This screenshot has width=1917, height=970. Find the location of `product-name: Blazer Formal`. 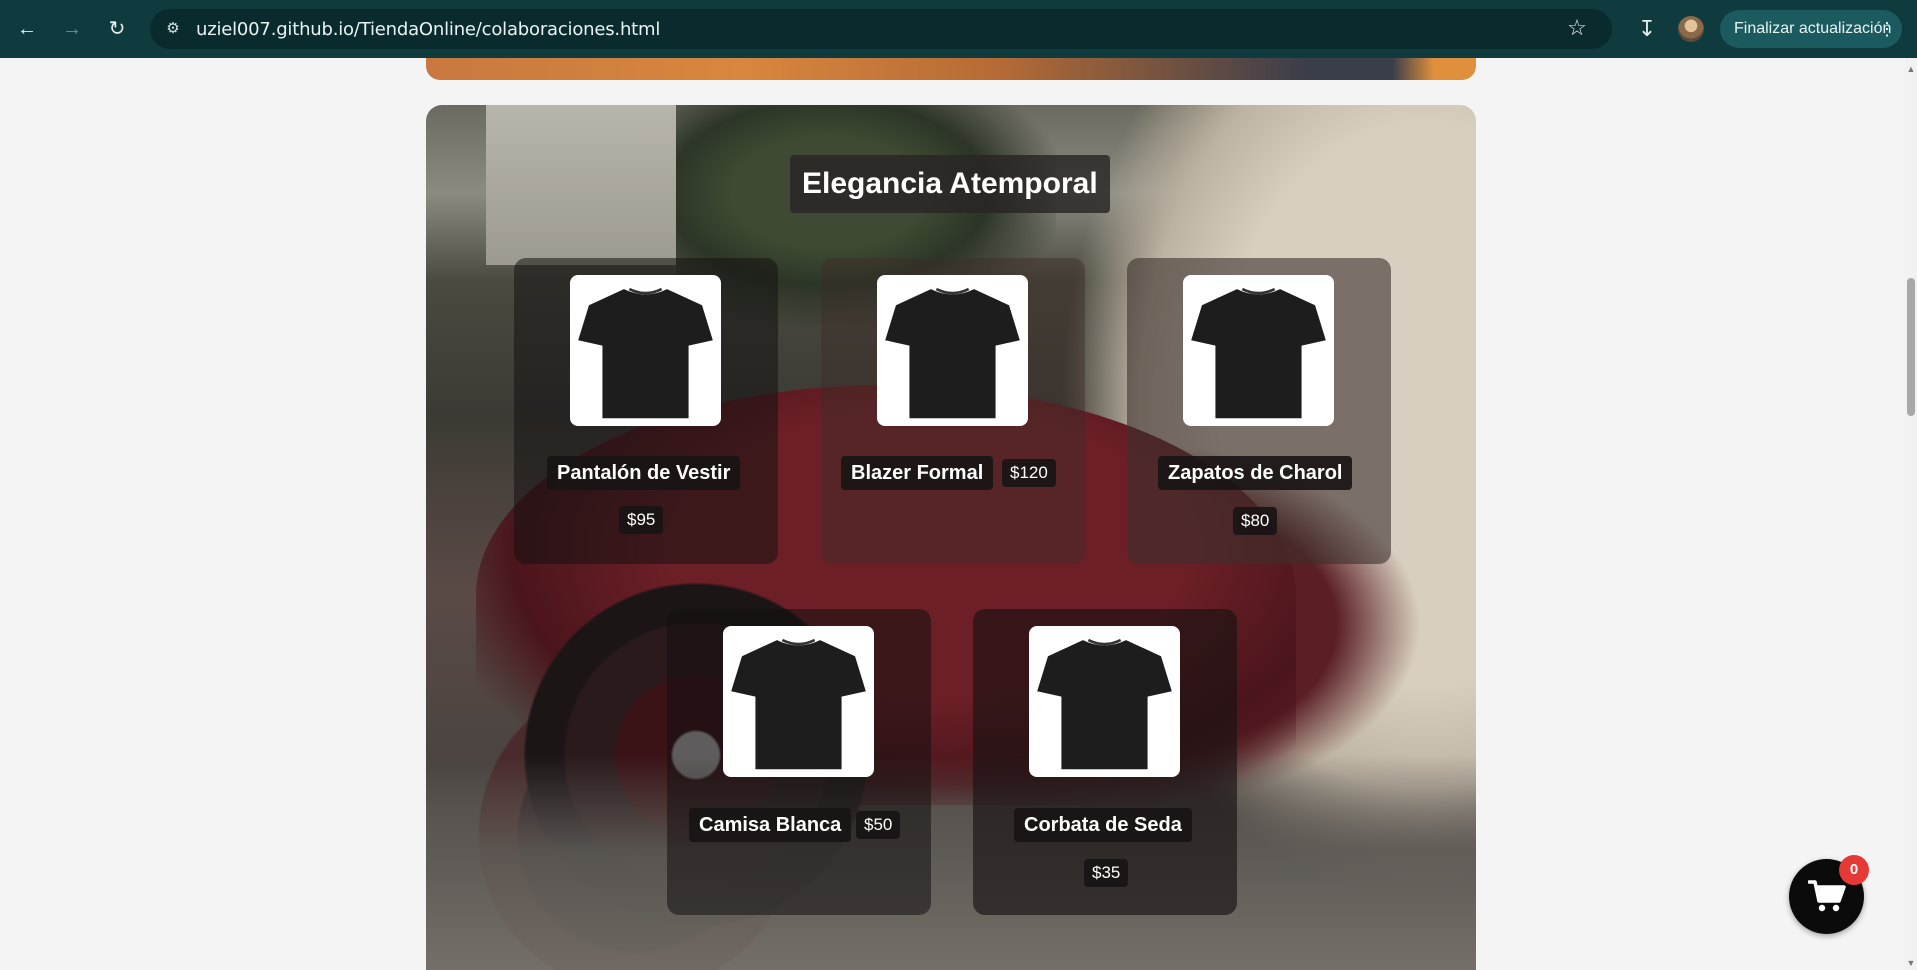

product-name: Blazer Formal is located at coordinates (917, 473).